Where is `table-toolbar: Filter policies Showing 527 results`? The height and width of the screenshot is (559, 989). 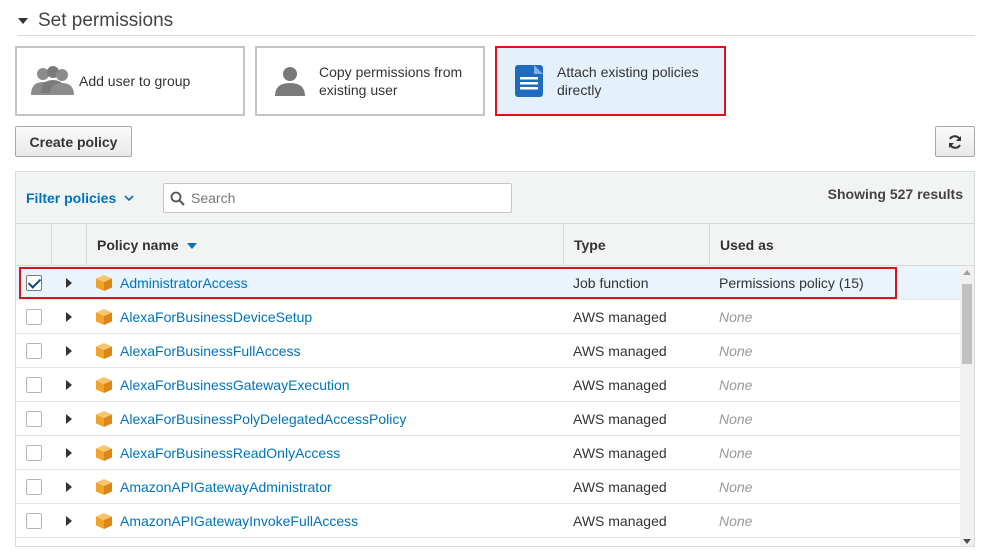 table-toolbar: Filter policies Showing 527 results is located at coordinates (495, 198).